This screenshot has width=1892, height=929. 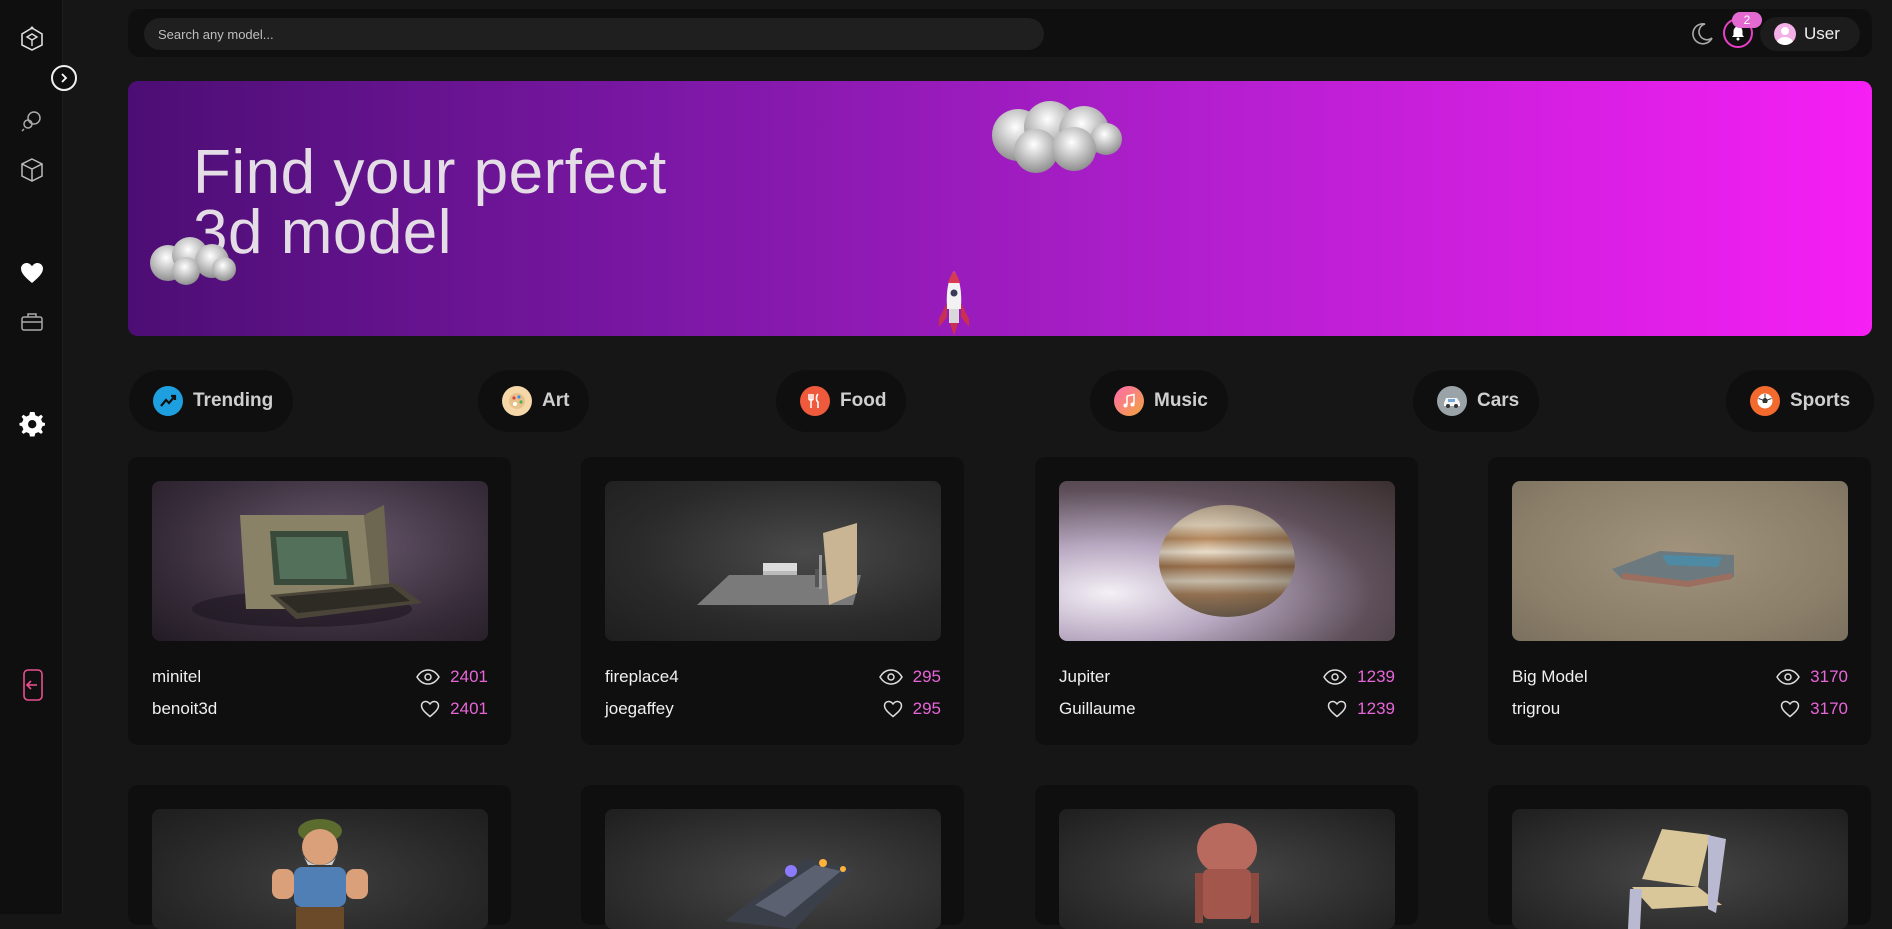 I want to click on likes-stat: 2401, so click(x=454, y=709).